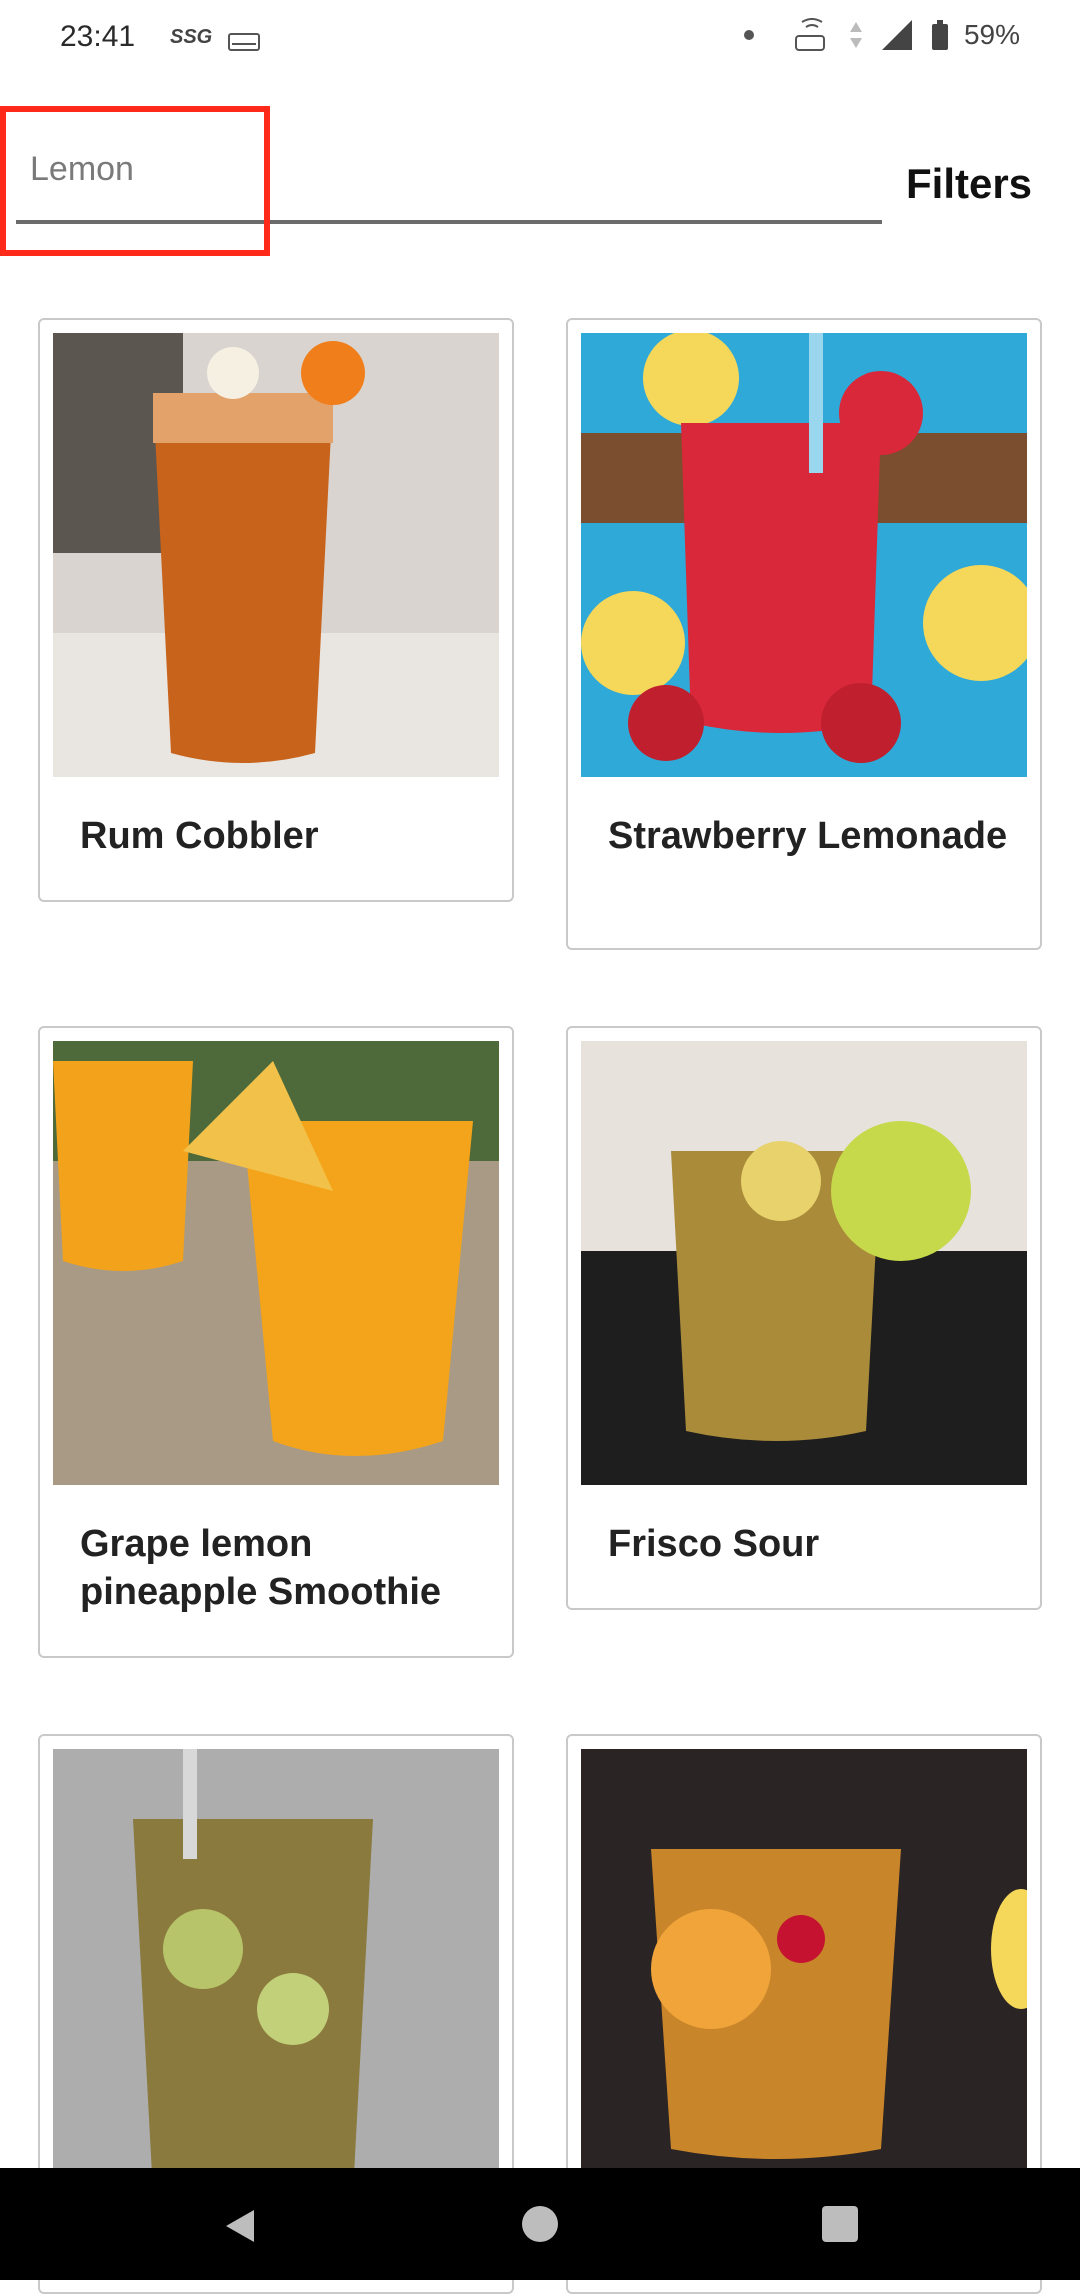 This screenshot has width=1080, height=2294. Describe the element at coordinates (191, 37) in the screenshot. I see `ssg-icon: SSG` at that location.